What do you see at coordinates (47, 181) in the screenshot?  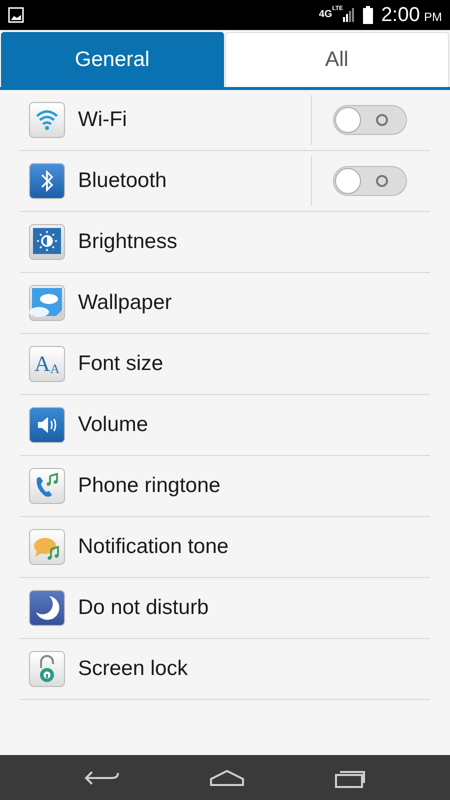 I see `bluetooth-icon` at bounding box center [47, 181].